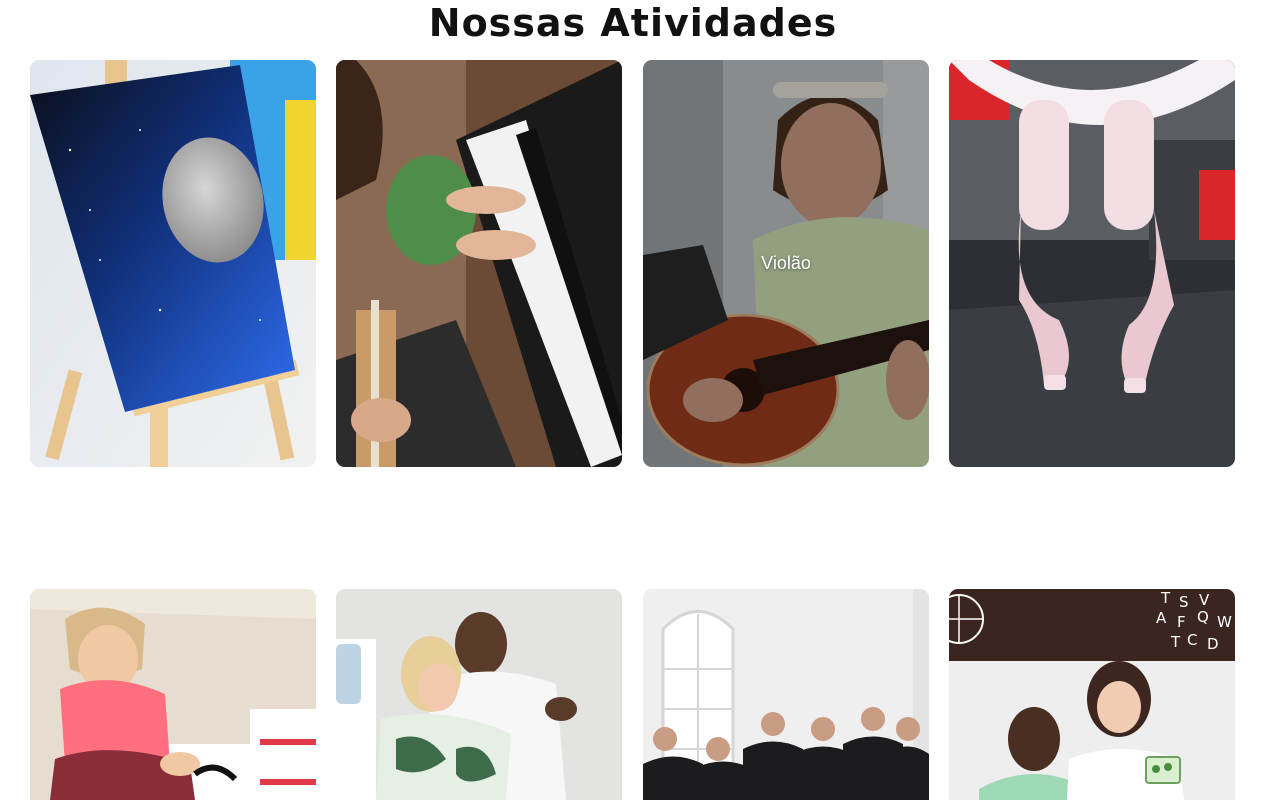 Image resolution: width=1266 pixels, height=800 pixels. I want to click on activity-card-choir, so click(786, 694).